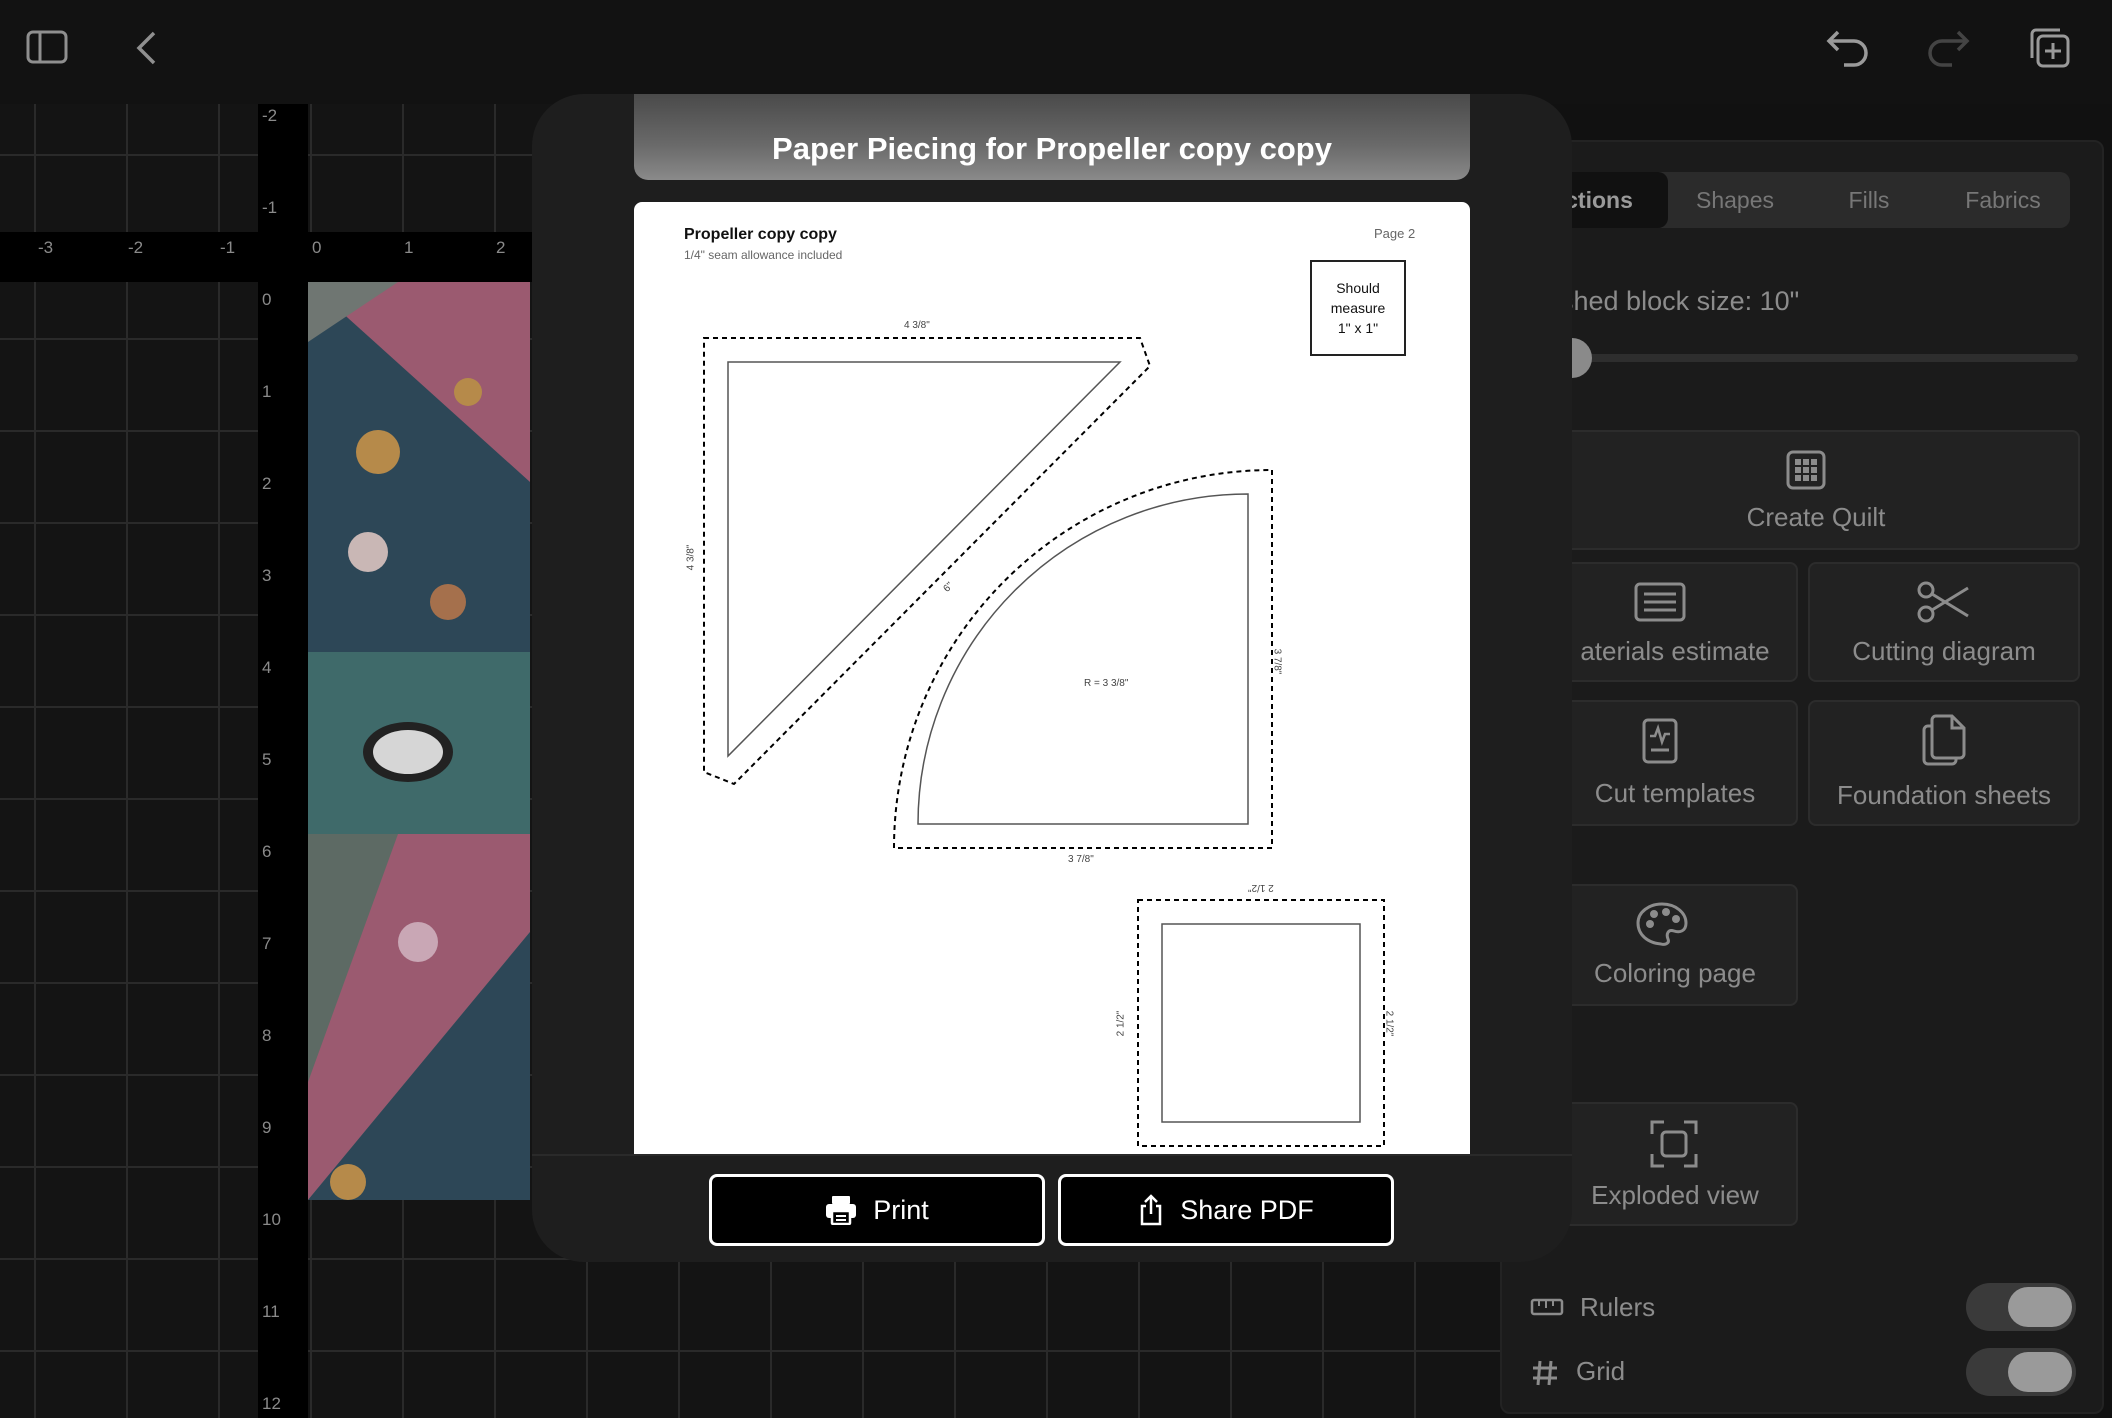  I want to click on rulers-toggle-label: Rulers, so click(1618, 1307).